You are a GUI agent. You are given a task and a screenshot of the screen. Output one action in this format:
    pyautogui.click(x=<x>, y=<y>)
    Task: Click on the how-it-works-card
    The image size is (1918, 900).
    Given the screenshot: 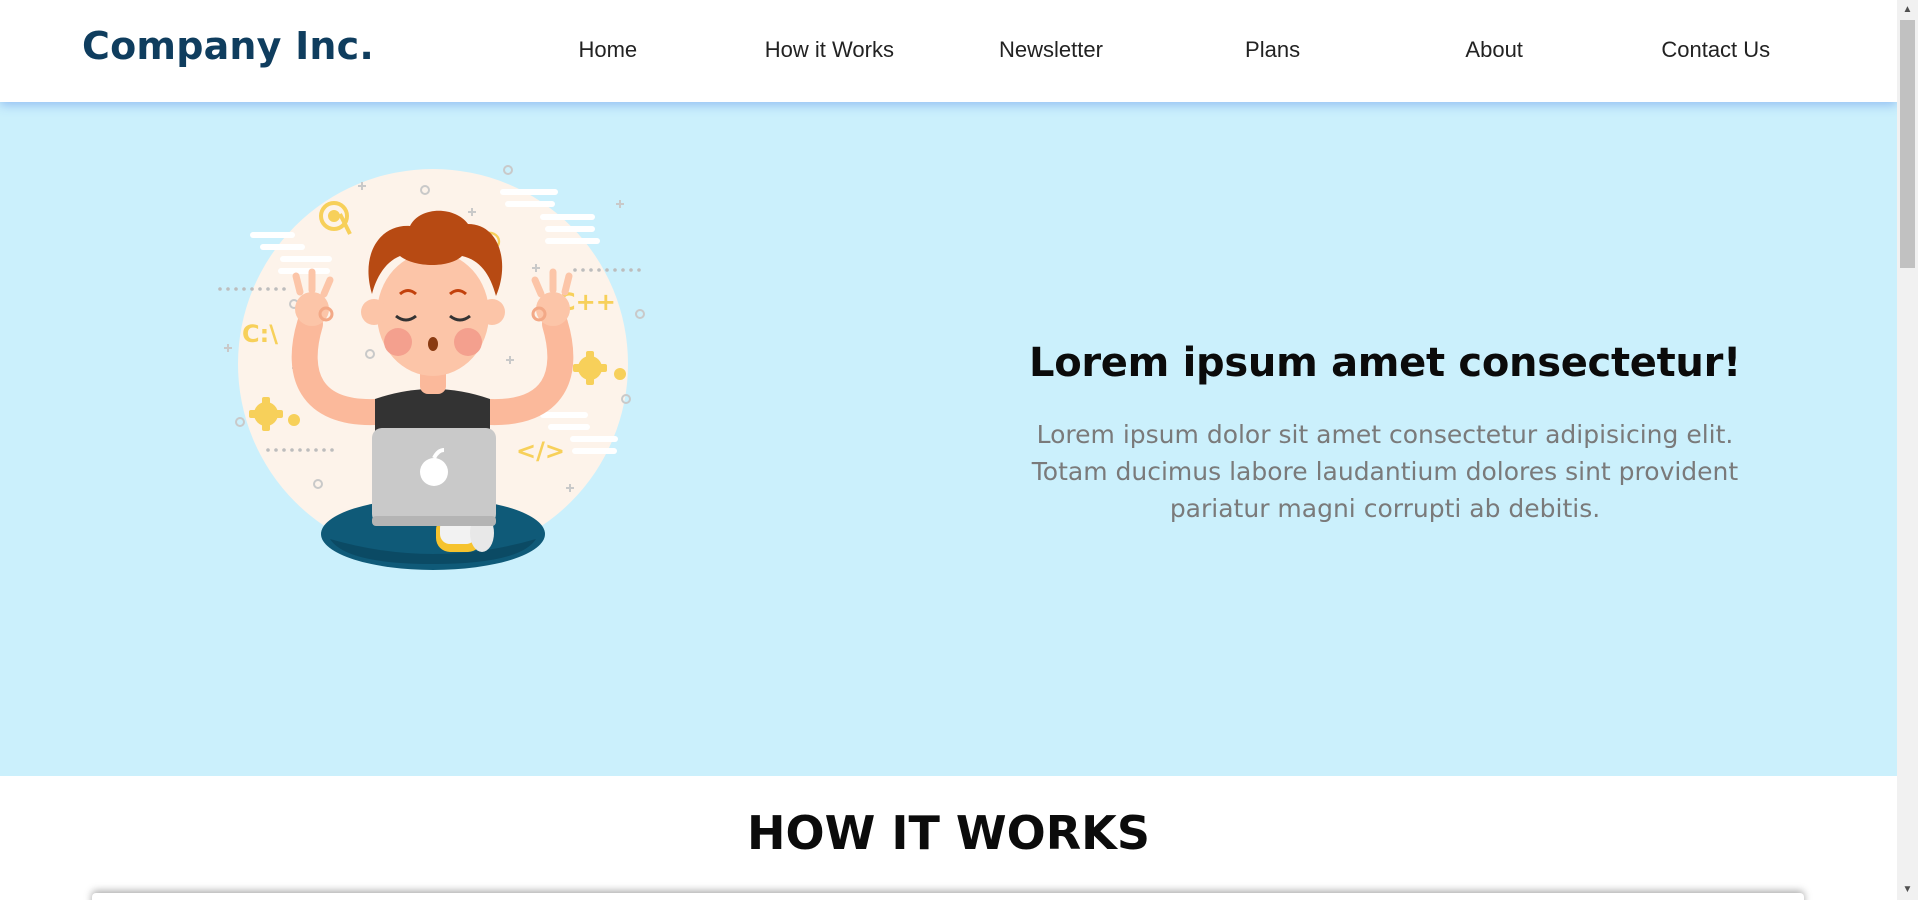 What is the action you would take?
    pyautogui.click(x=948, y=896)
    